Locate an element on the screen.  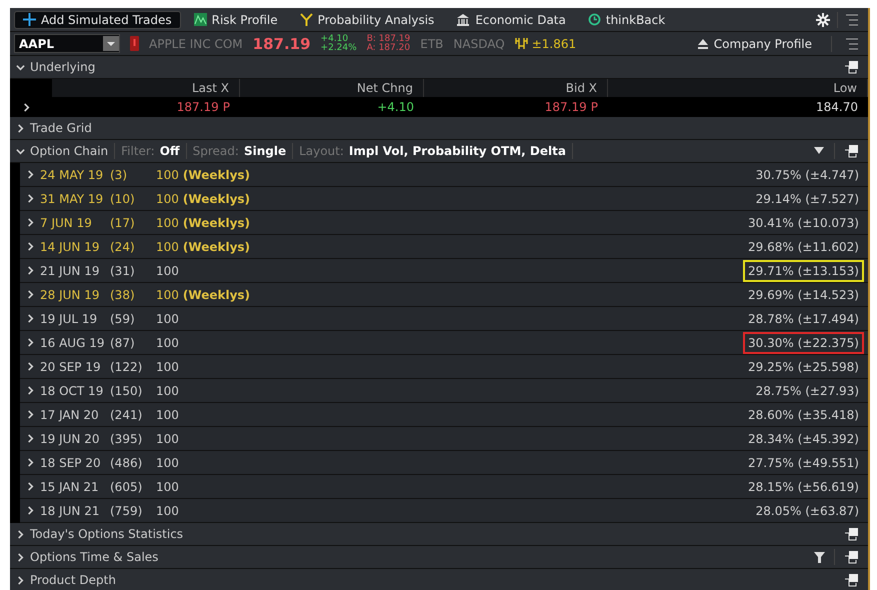
expiration-row: 7 JUN 19 (17) 100 (Weeklys) is located at coordinates (138, 223).